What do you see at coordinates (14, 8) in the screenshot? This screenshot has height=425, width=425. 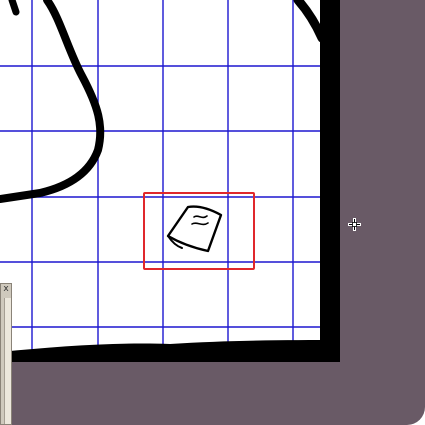 I see `wall-top-left` at bounding box center [14, 8].